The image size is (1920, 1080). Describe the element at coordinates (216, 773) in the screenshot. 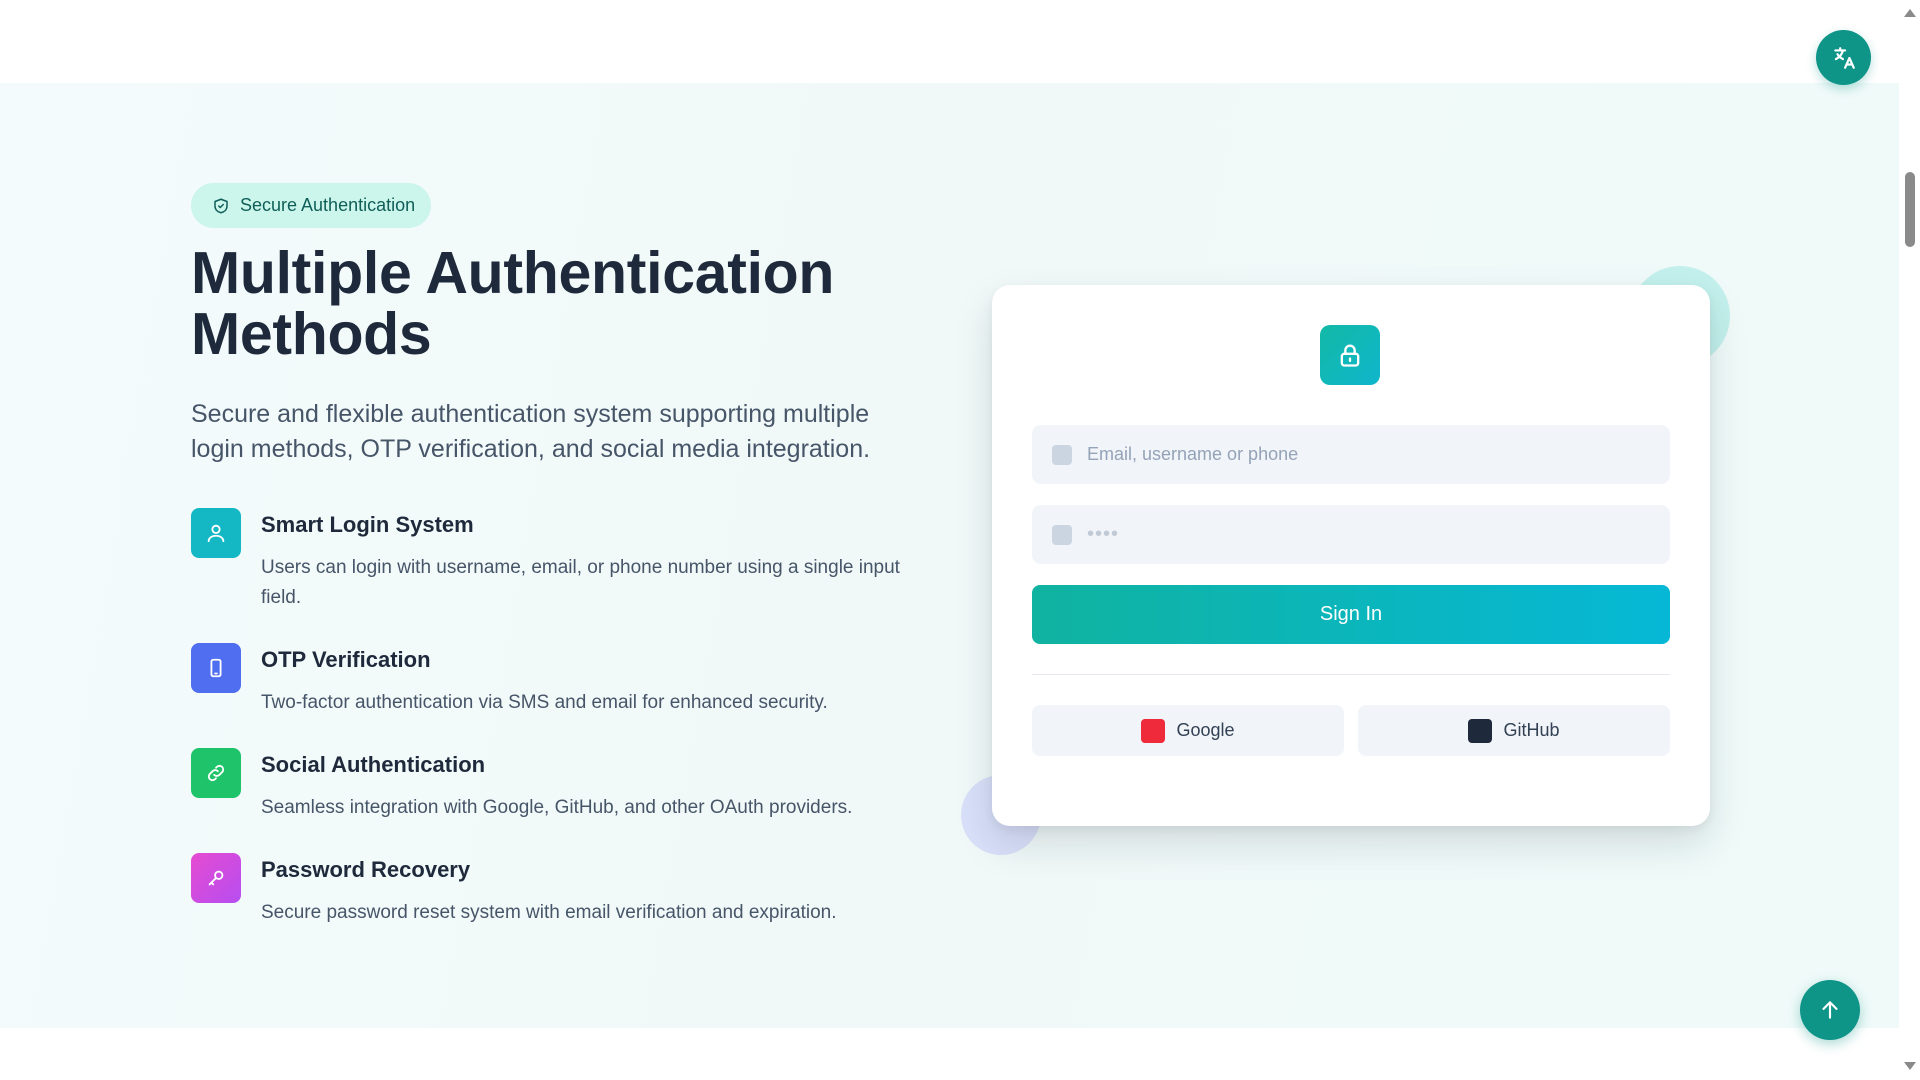

I see `link-icon` at that location.